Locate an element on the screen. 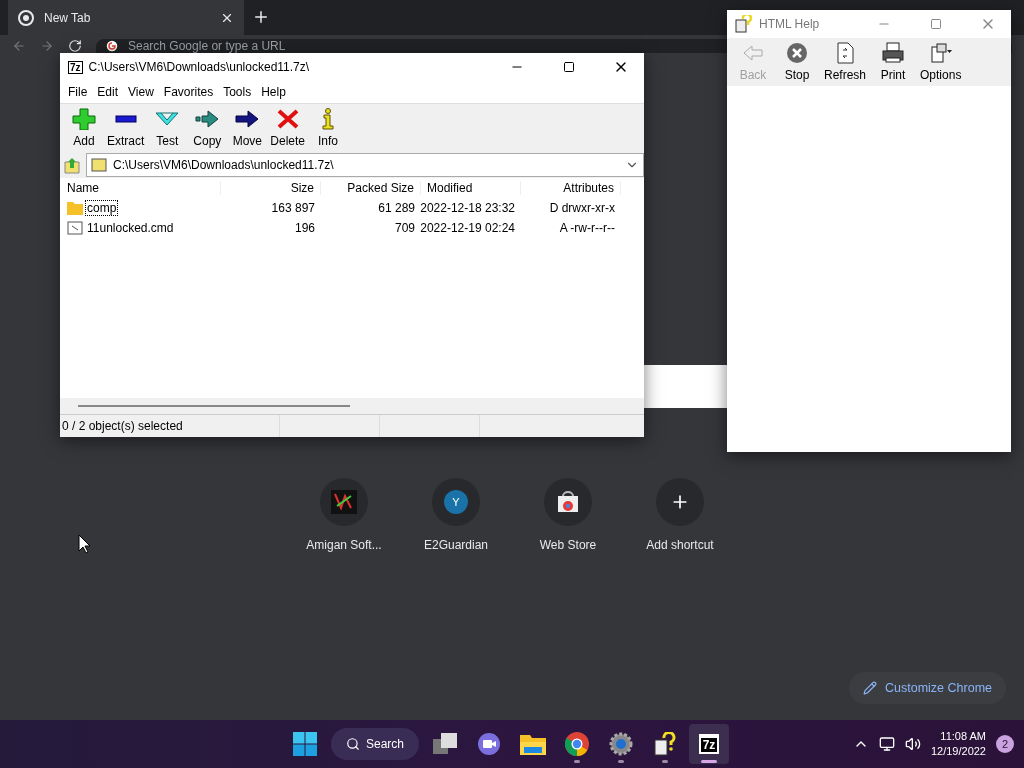  logo-icon is located at coordinates (344, 502).